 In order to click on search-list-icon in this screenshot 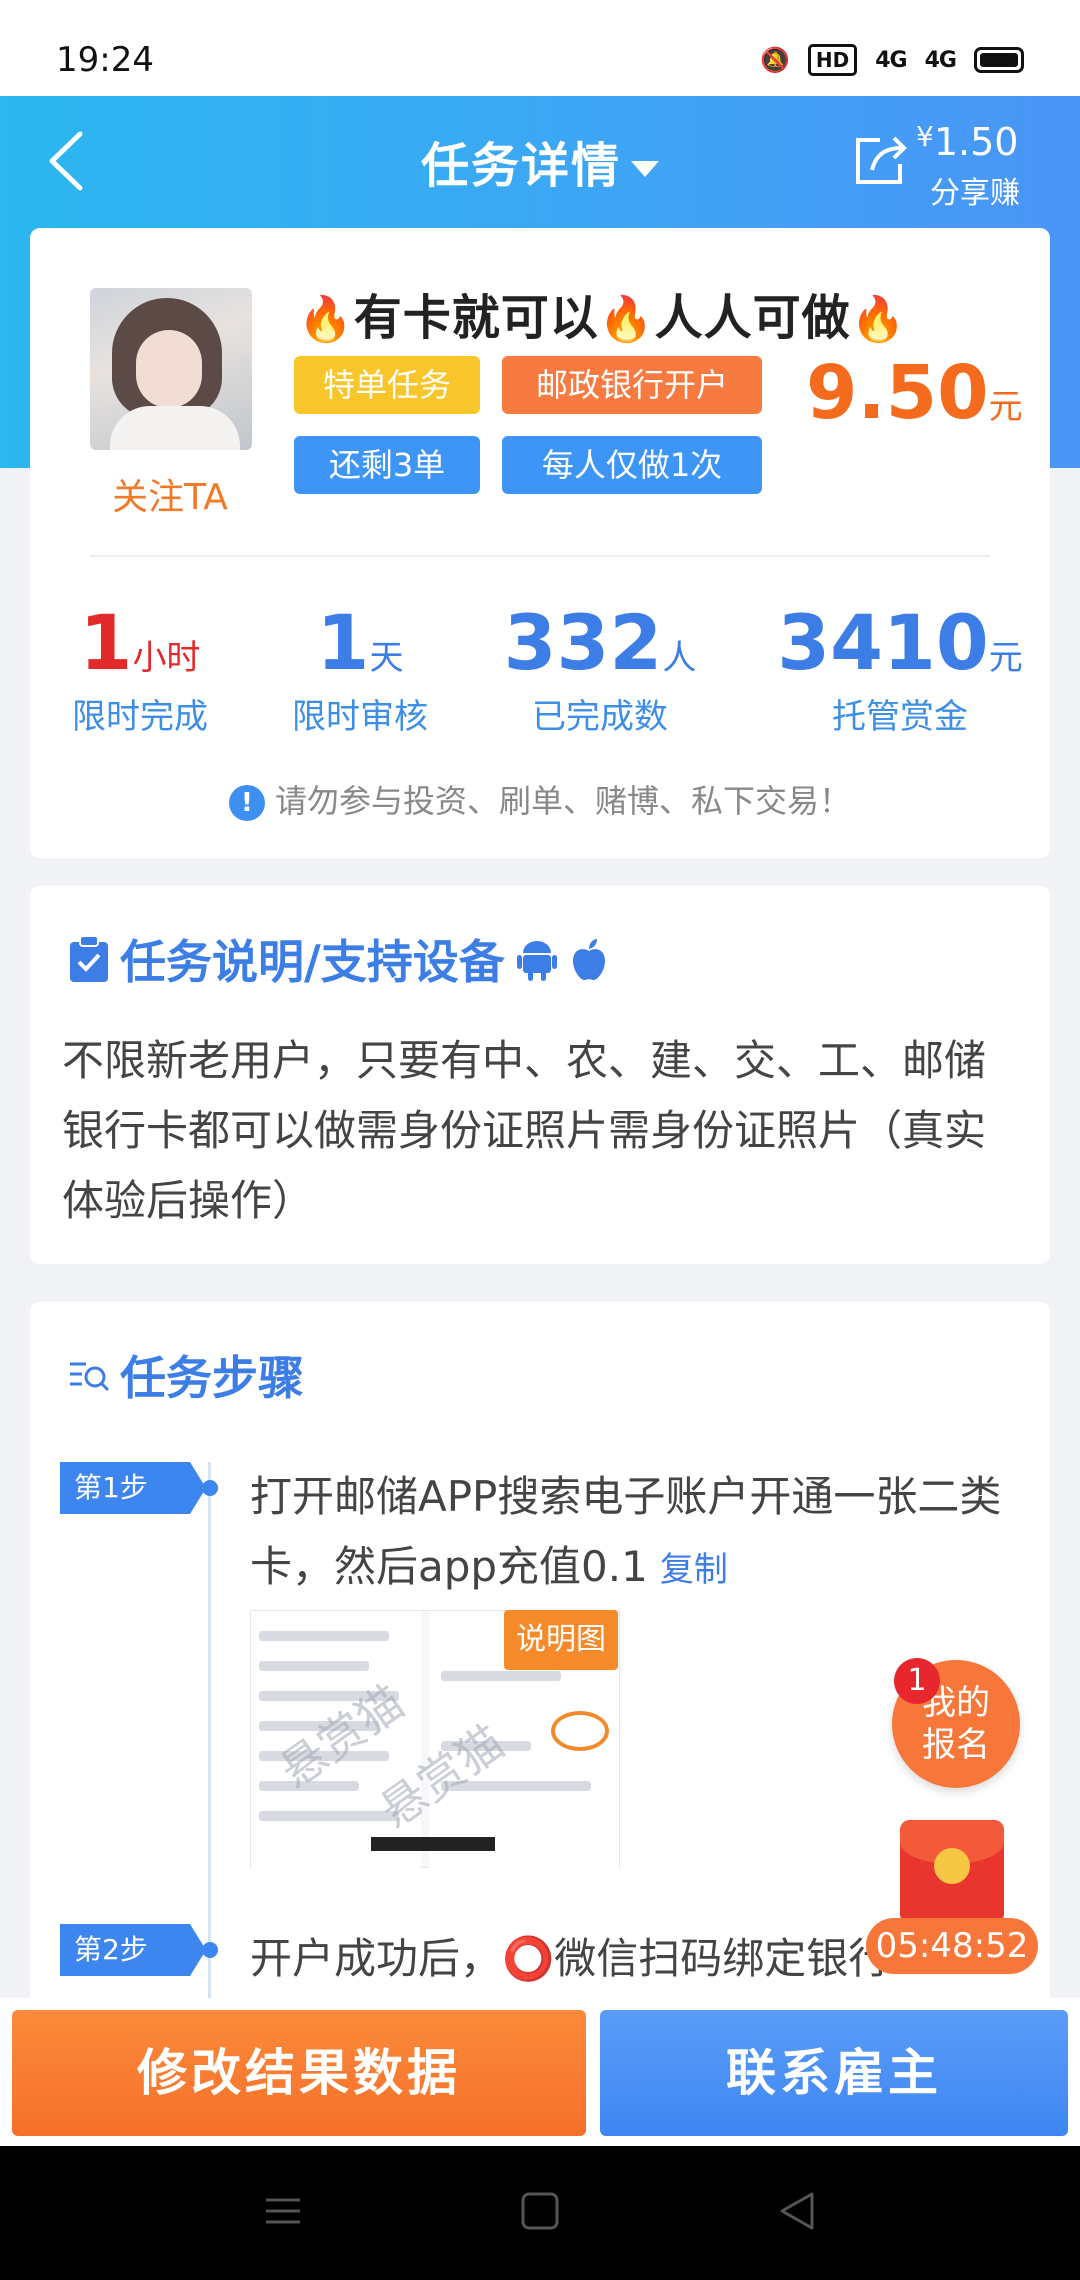, I will do `click(90, 1377)`.